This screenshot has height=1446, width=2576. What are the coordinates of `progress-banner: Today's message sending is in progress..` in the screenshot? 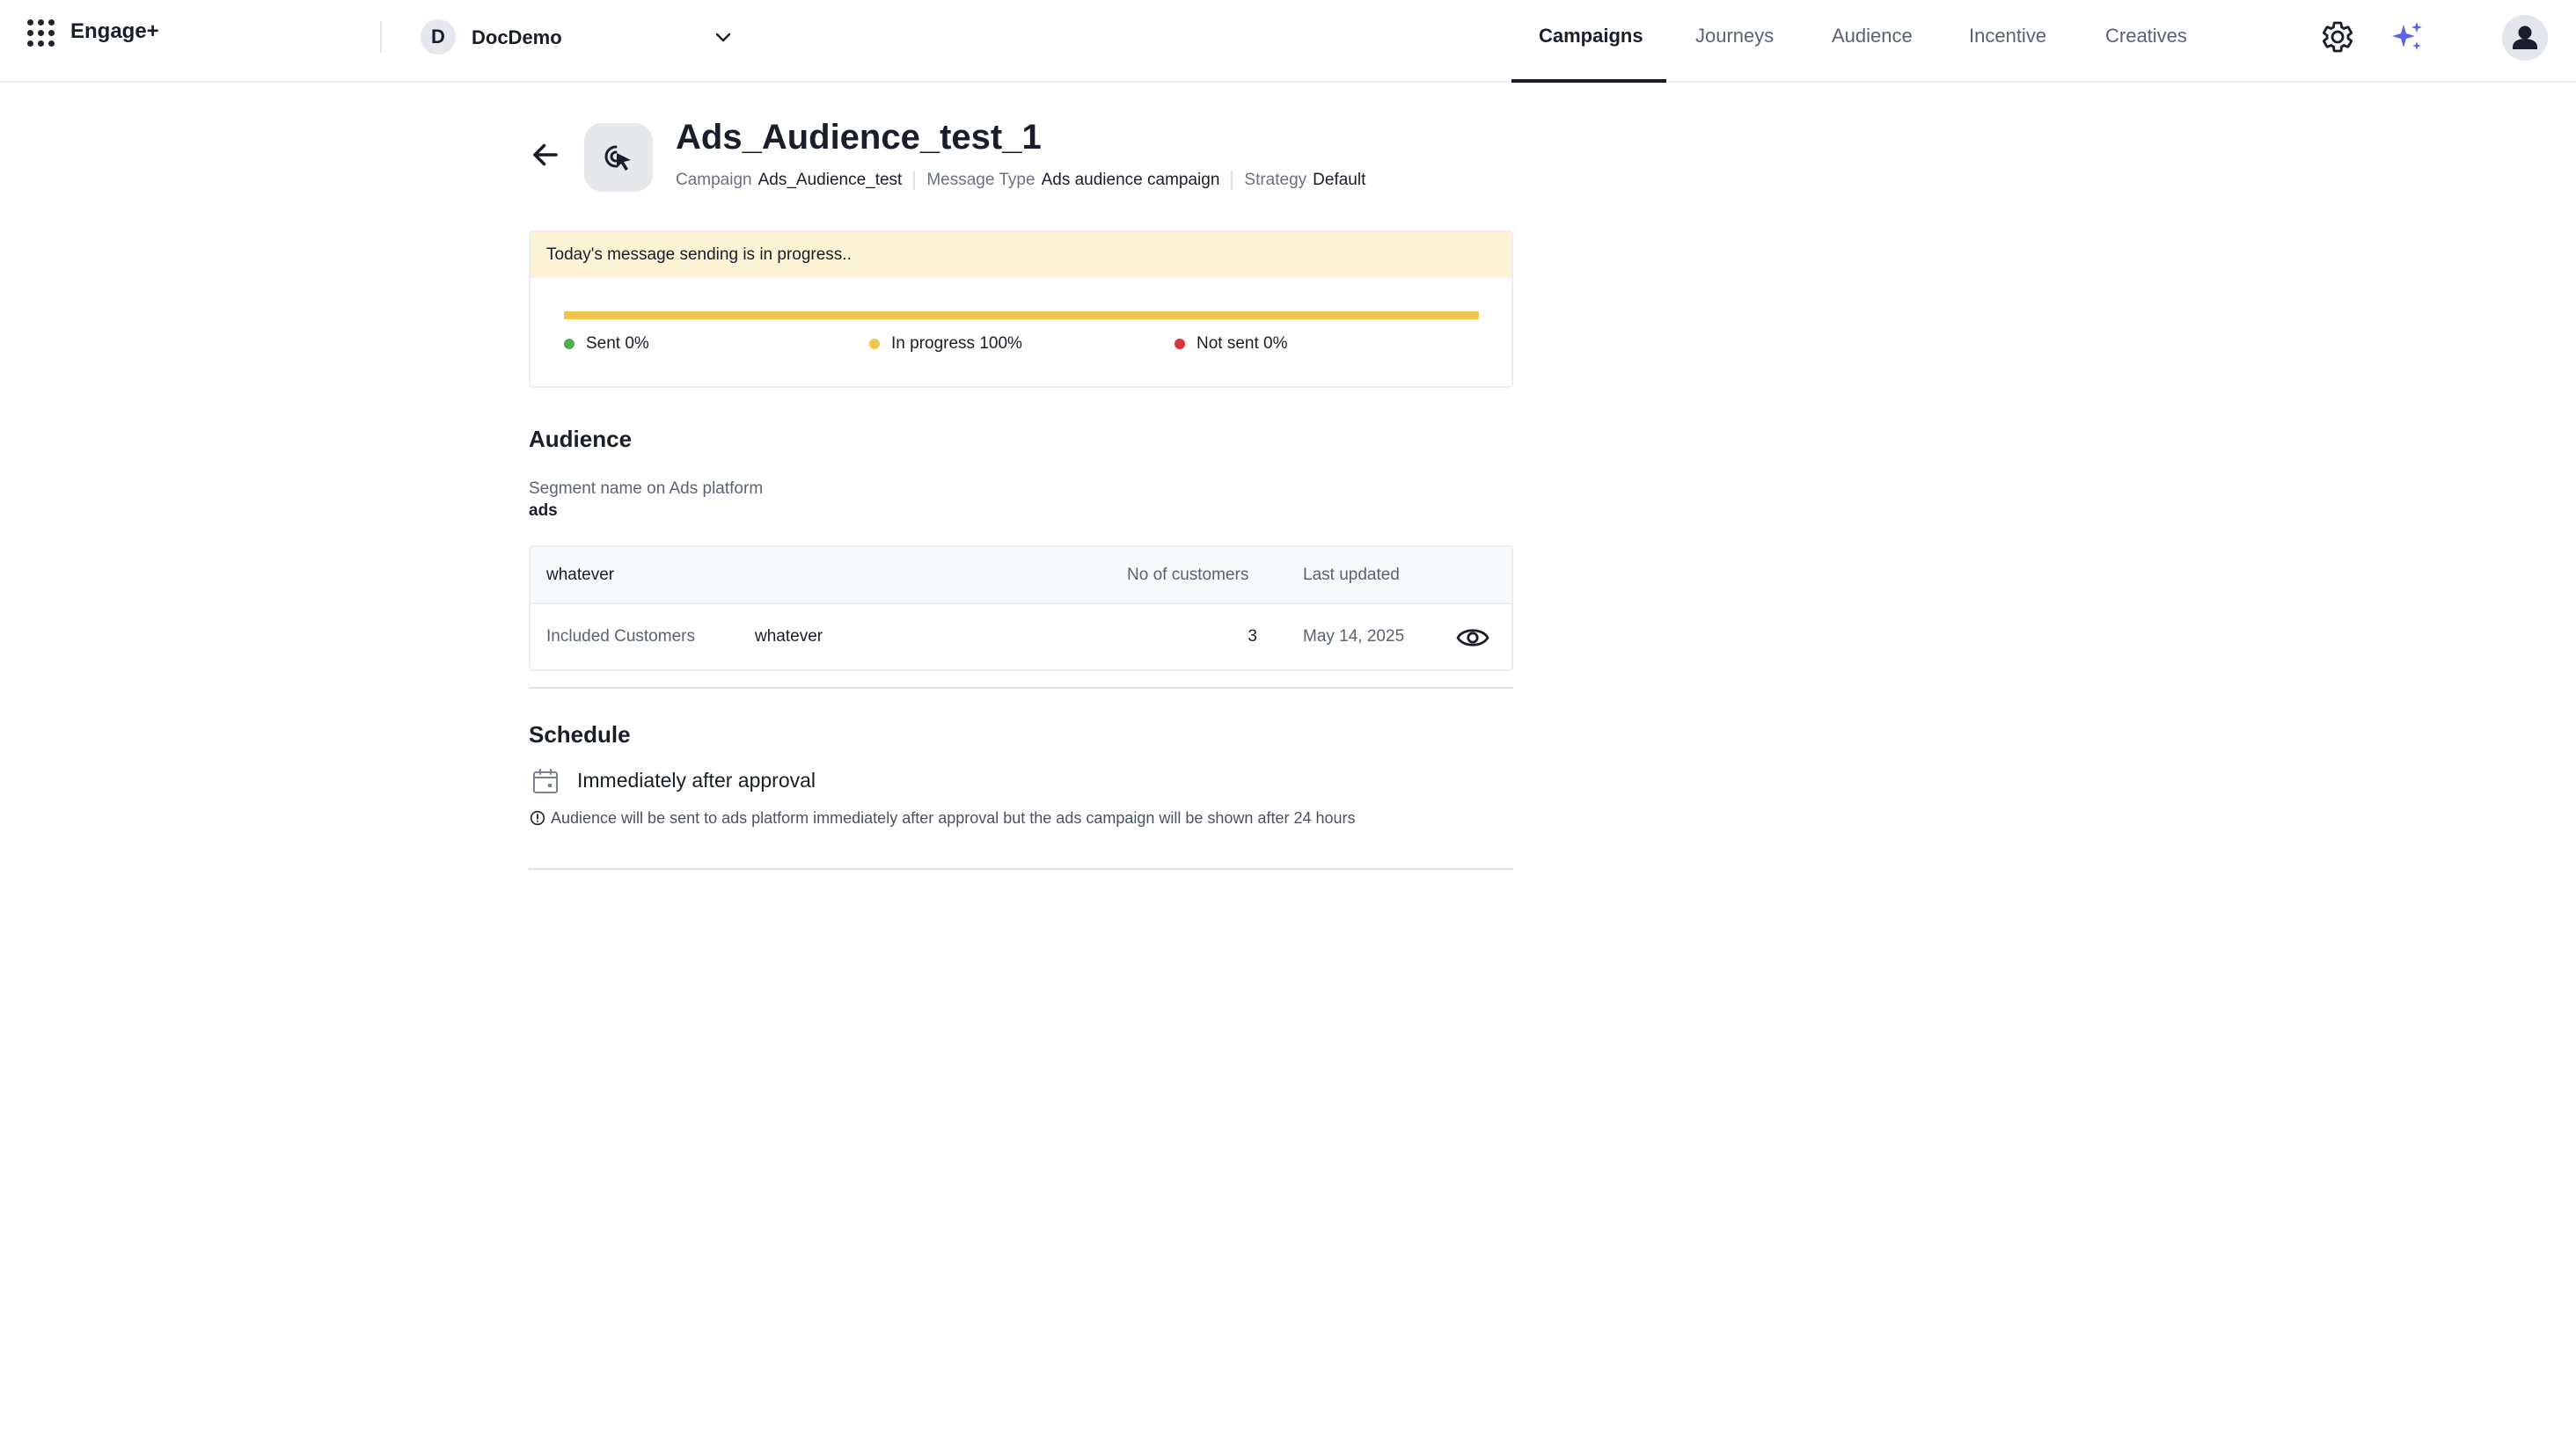 It's located at (1021, 255).